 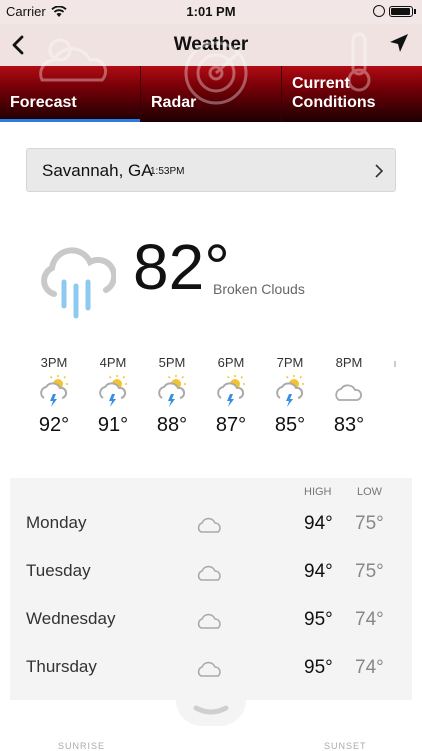 What do you see at coordinates (54, 425) in the screenshot?
I see `hour-temp: 92°` at bounding box center [54, 425].